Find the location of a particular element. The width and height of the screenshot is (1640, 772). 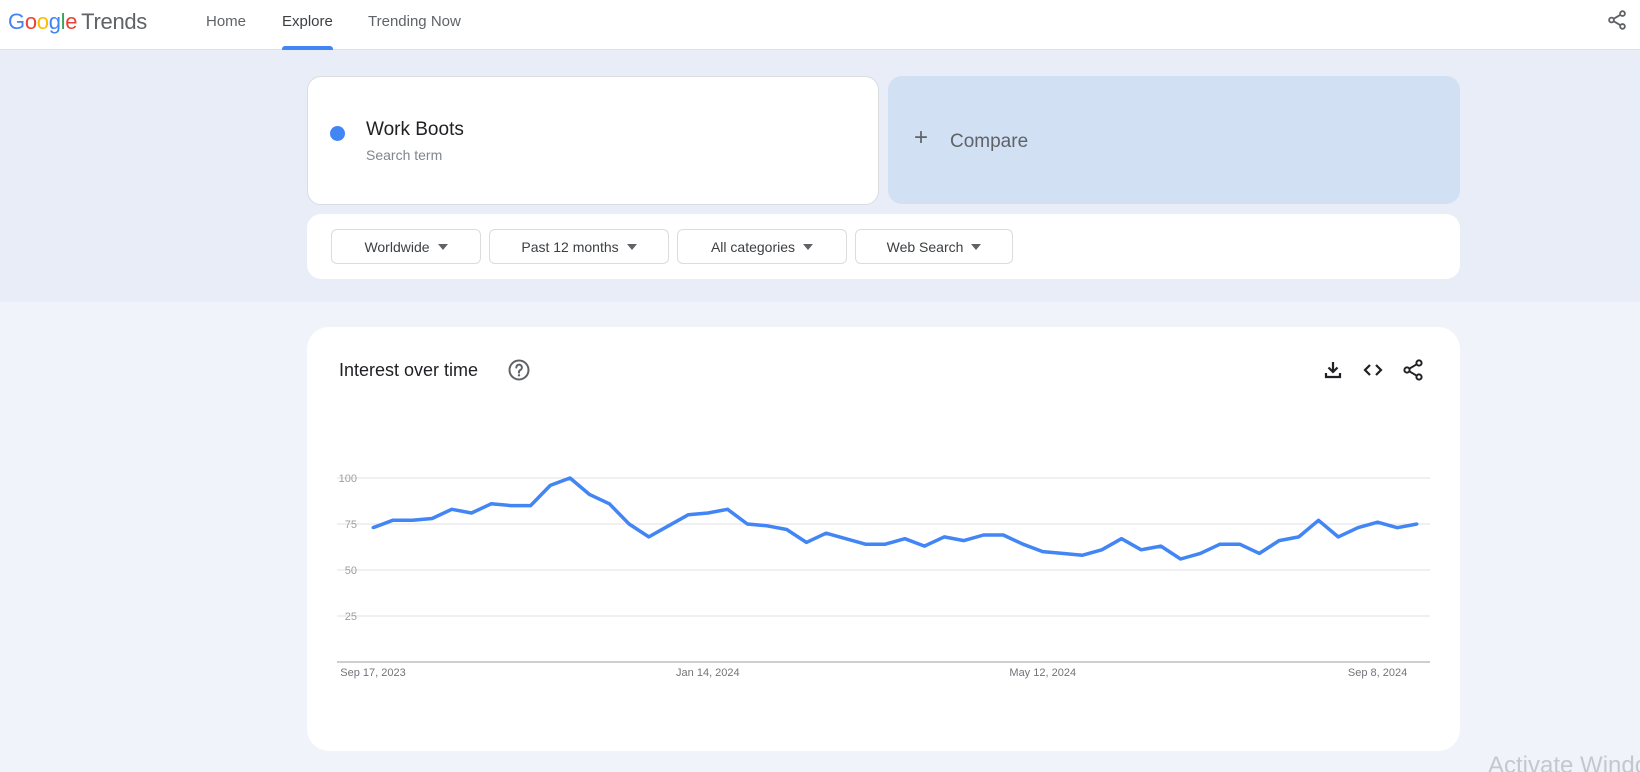

compare-label: Compare is located at coordinates (989, 141).